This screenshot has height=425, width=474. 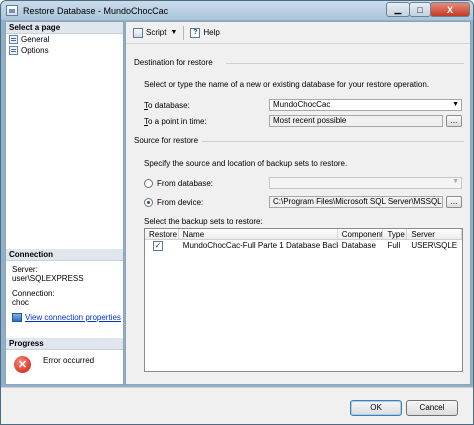 What do you see at coordinates (258, 234) in the screenshot?
I see `column-header-name: Name` at bounding box center [258, 234].